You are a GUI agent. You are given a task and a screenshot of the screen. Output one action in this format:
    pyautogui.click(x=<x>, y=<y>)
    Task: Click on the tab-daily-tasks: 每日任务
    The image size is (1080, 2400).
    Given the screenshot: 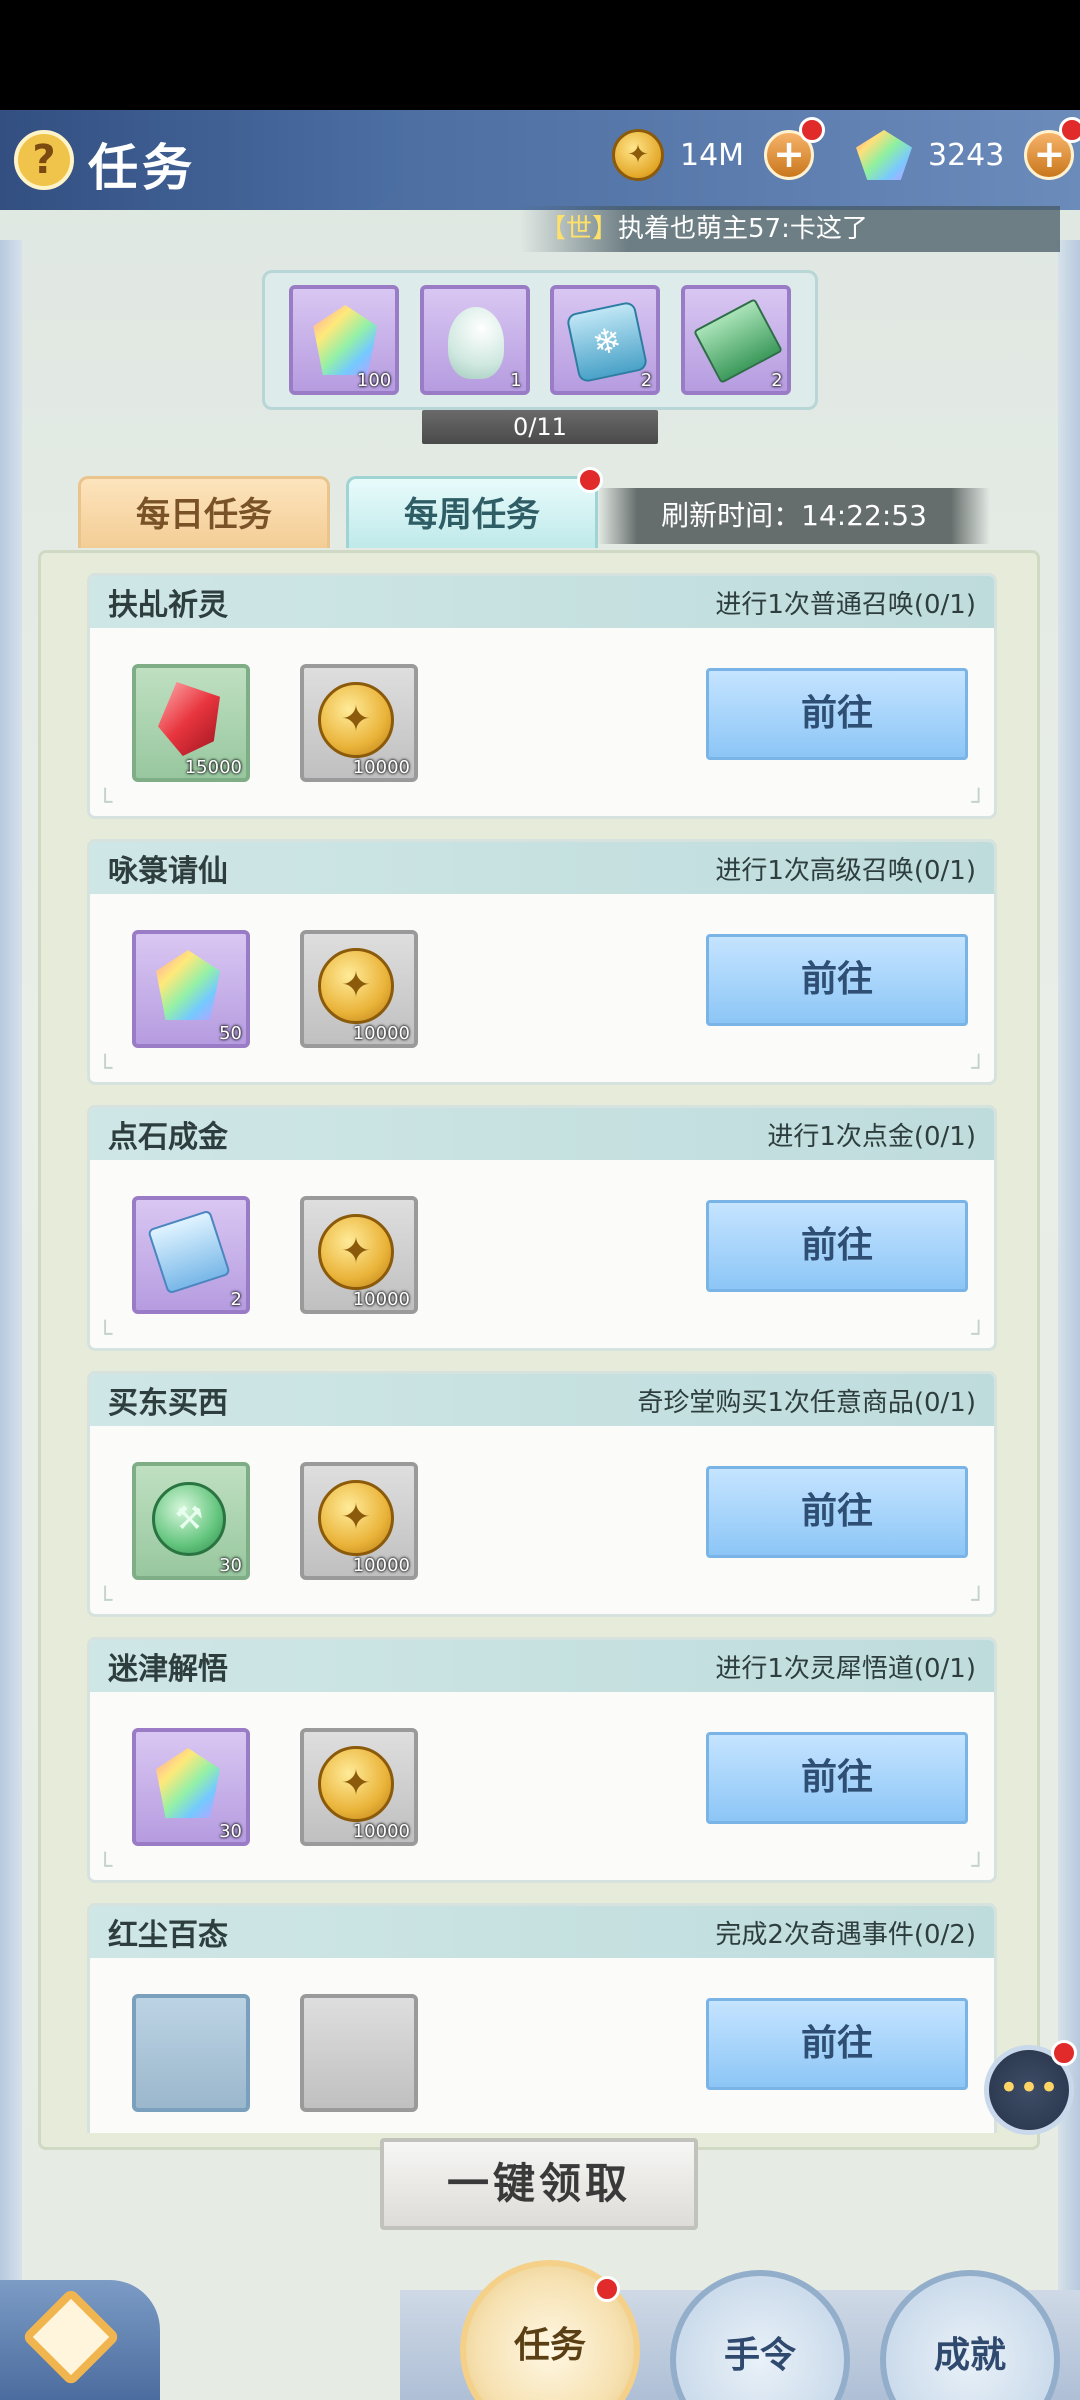 What is the action you would take?
    pyautogui.click(x=204, y=512)
    